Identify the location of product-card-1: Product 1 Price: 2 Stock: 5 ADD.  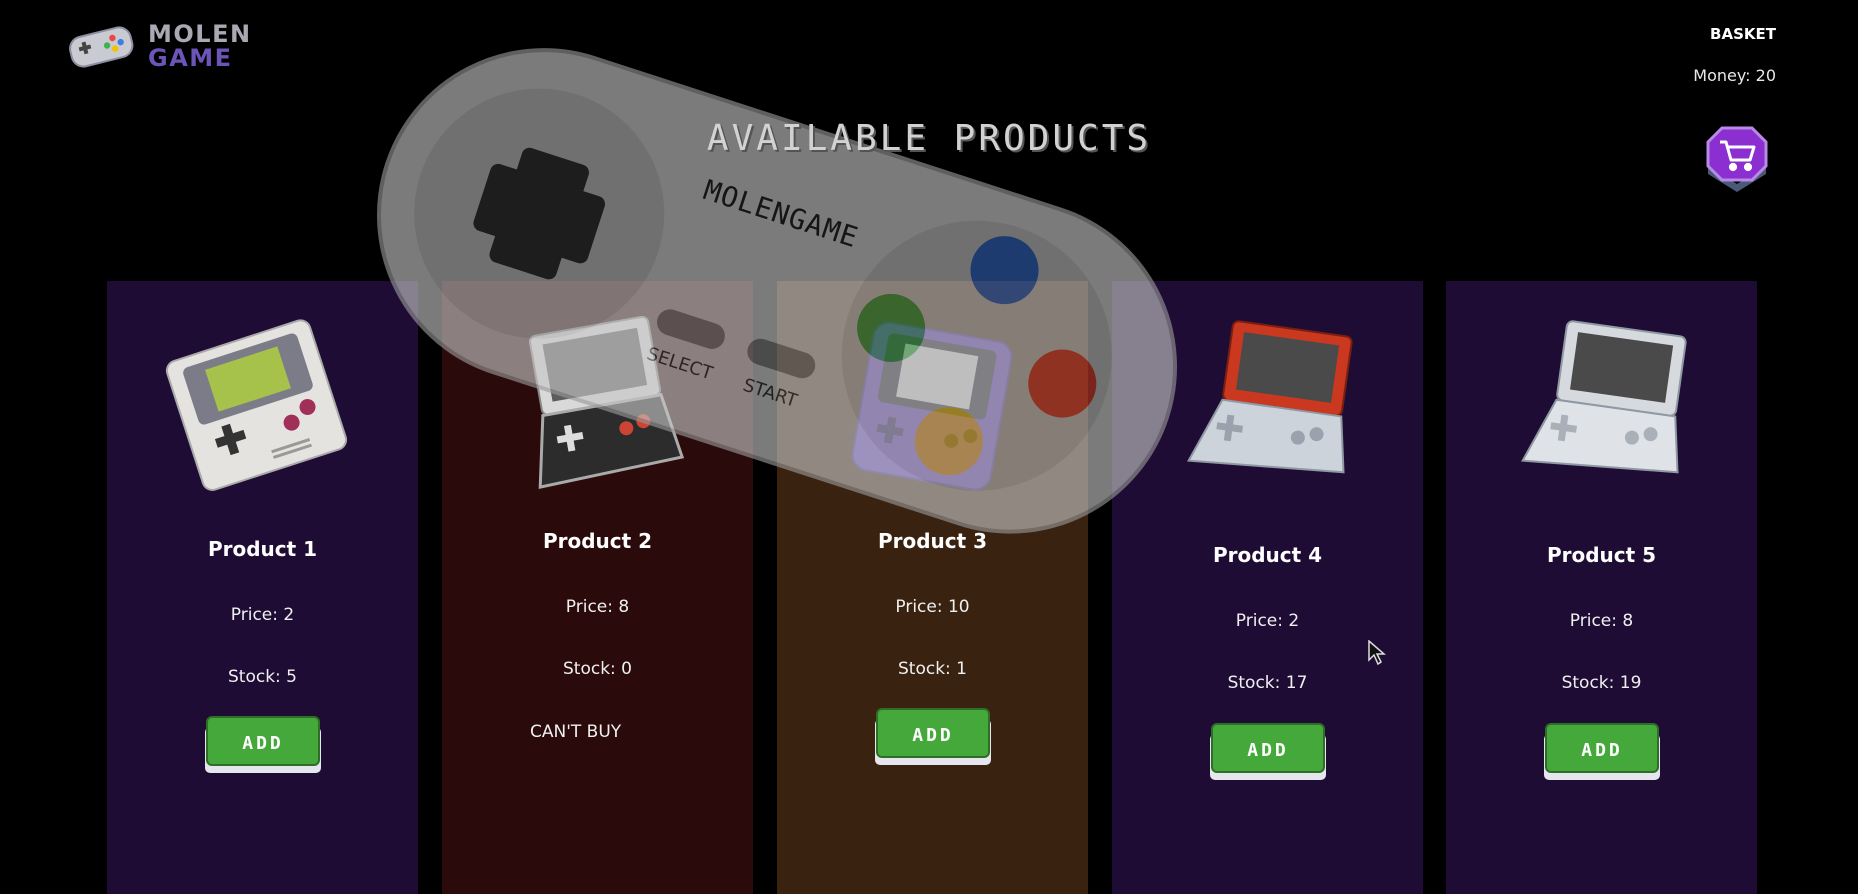
(262, 587).